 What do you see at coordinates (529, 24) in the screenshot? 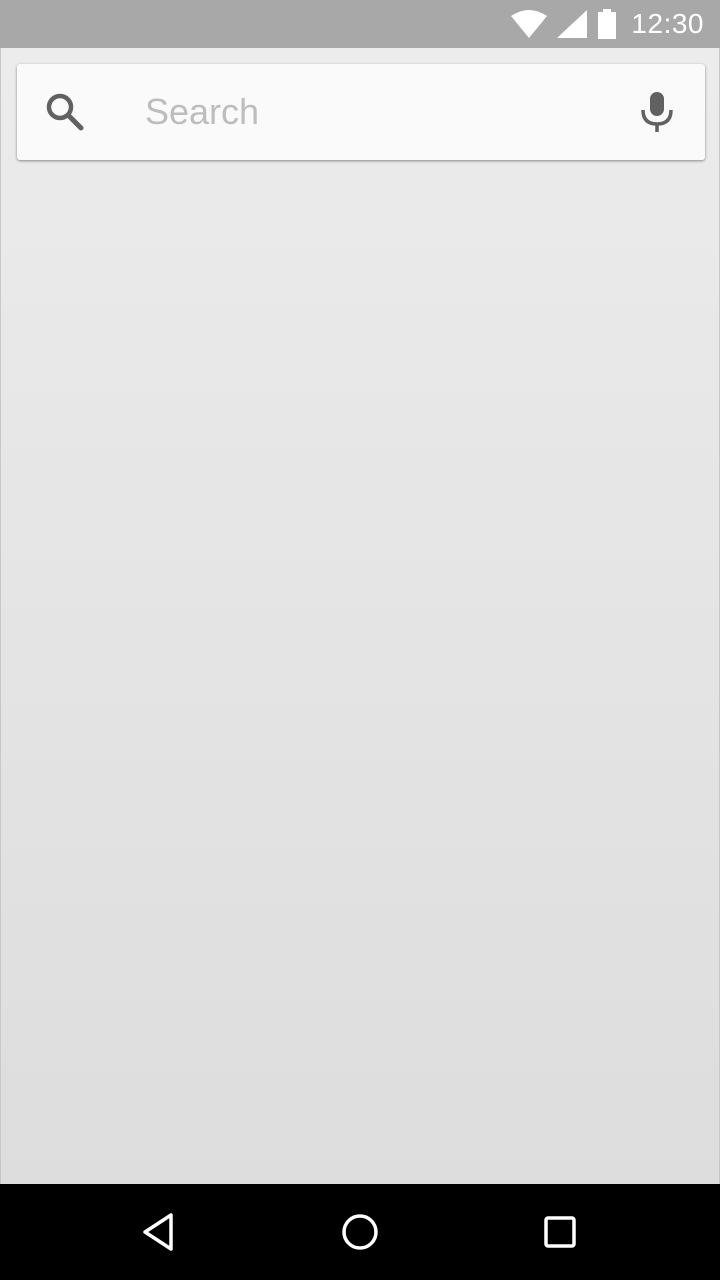
I see `wifi-icon` at bounding box center [529, 24].